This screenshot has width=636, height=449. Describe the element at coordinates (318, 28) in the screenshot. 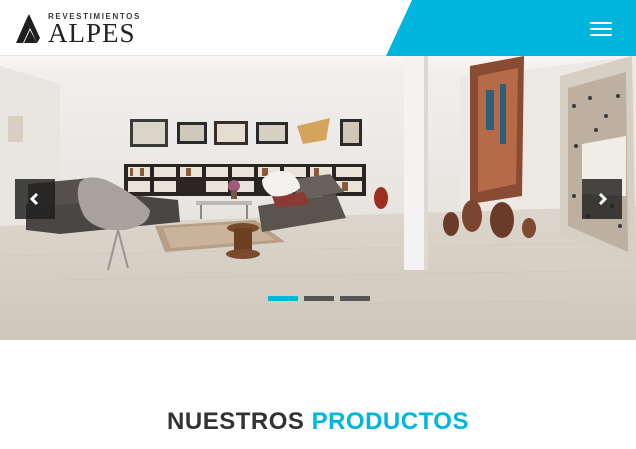

I see `site-header: REVESTIMIENTOS ALPES` at that location.